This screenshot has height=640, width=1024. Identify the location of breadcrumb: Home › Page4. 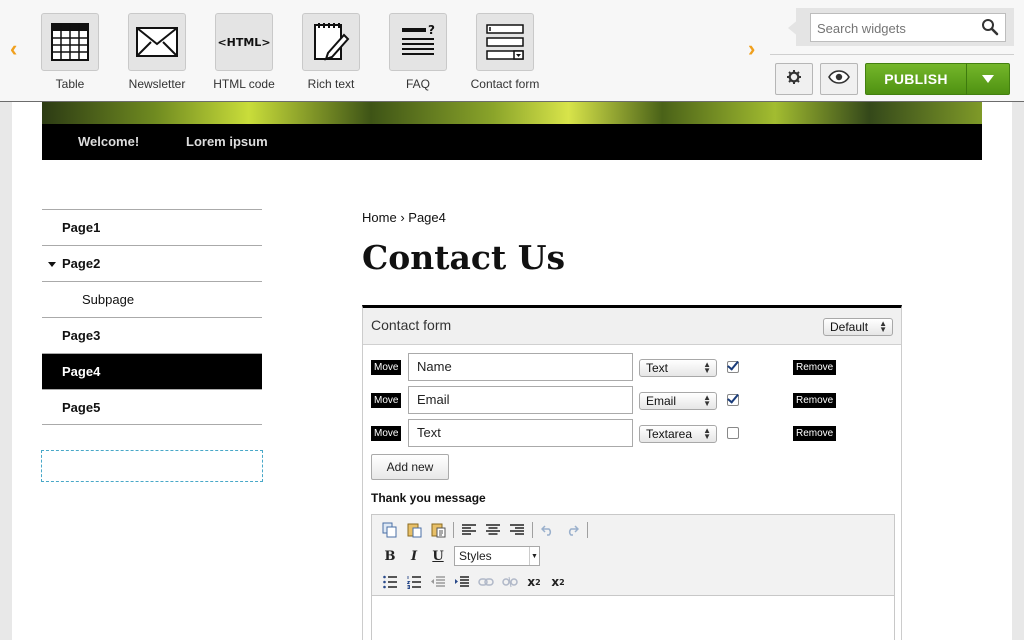
(404, 217).